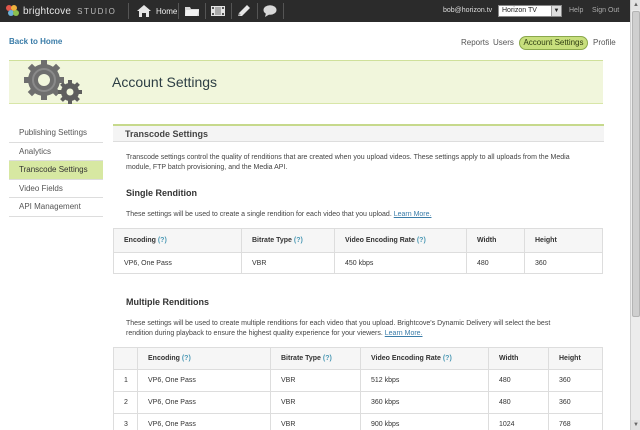  Describe the element at coordinates (306, 82) in the screenshot. I see `page-header-band` at that location.